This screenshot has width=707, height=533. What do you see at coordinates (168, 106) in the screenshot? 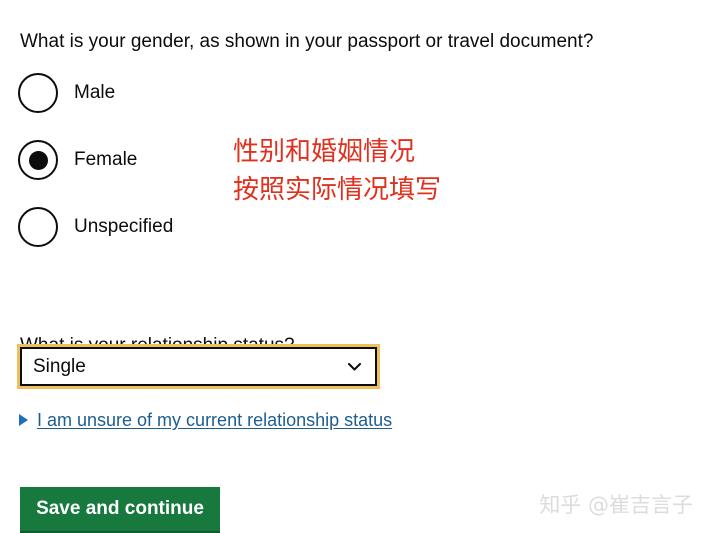
I see `radio-option-male: Male` at bounding box center [168, 106].